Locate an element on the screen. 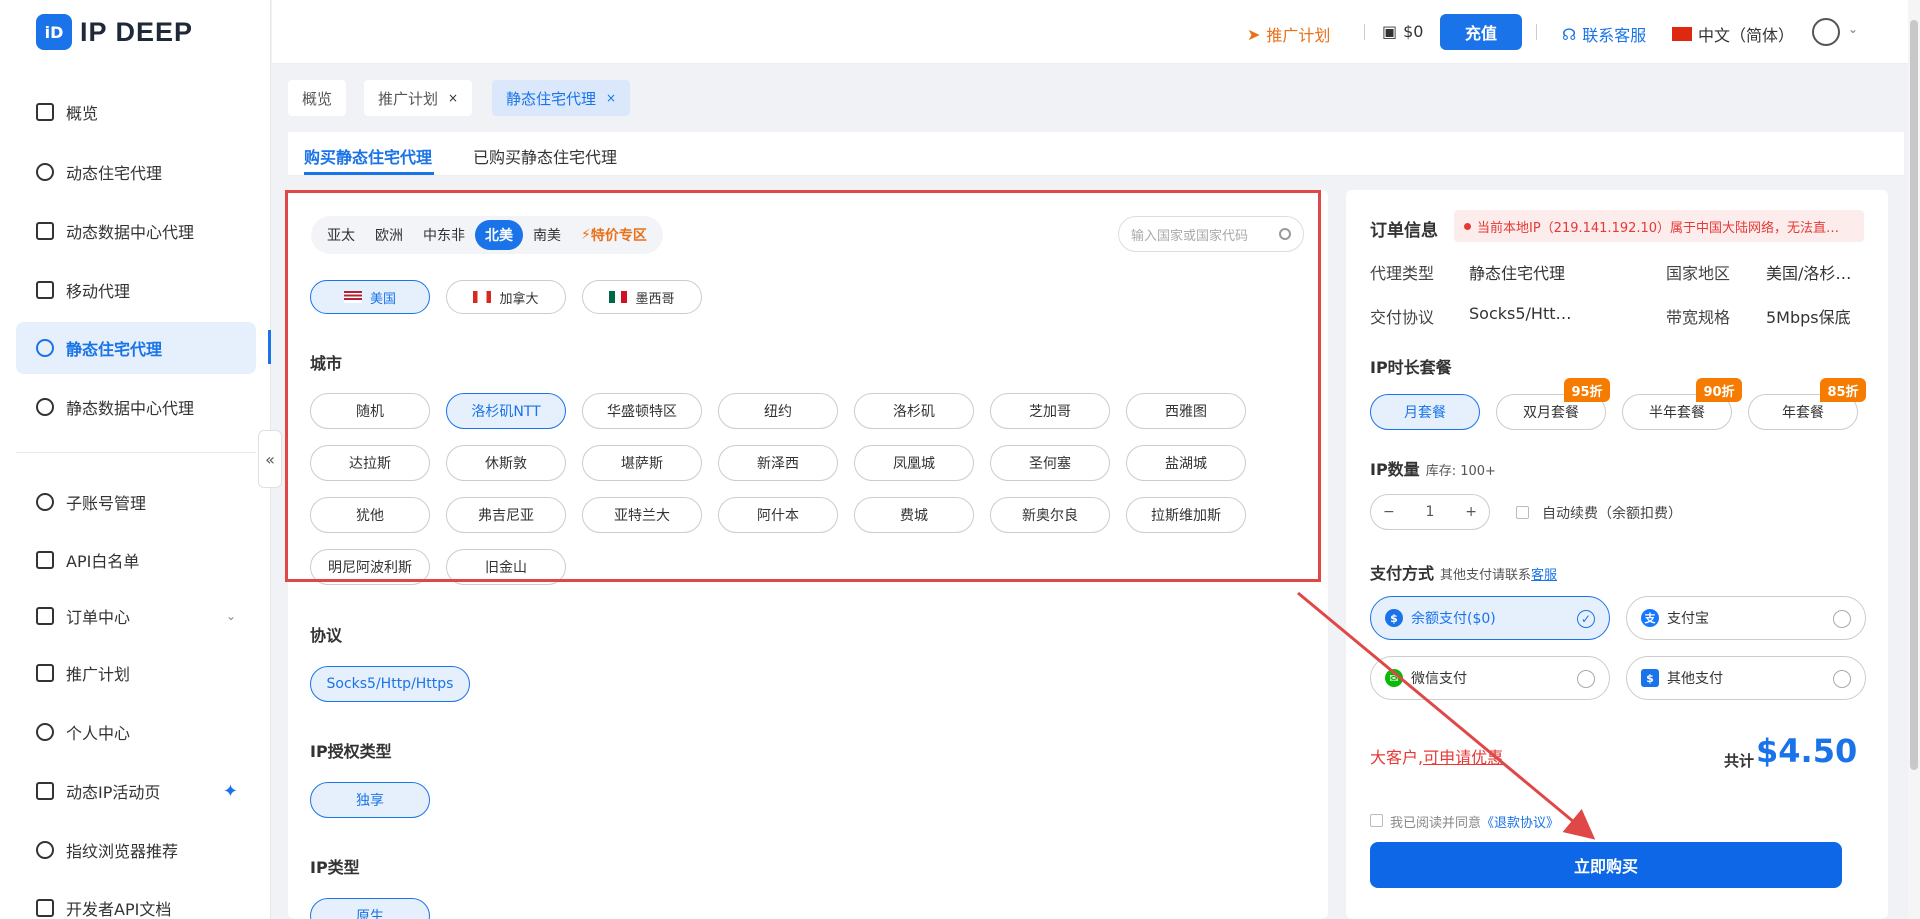 The height and width of the screenshot is (919, 1920). chevron-down-icon: ⌄ is located at coordinates (1853, 29).